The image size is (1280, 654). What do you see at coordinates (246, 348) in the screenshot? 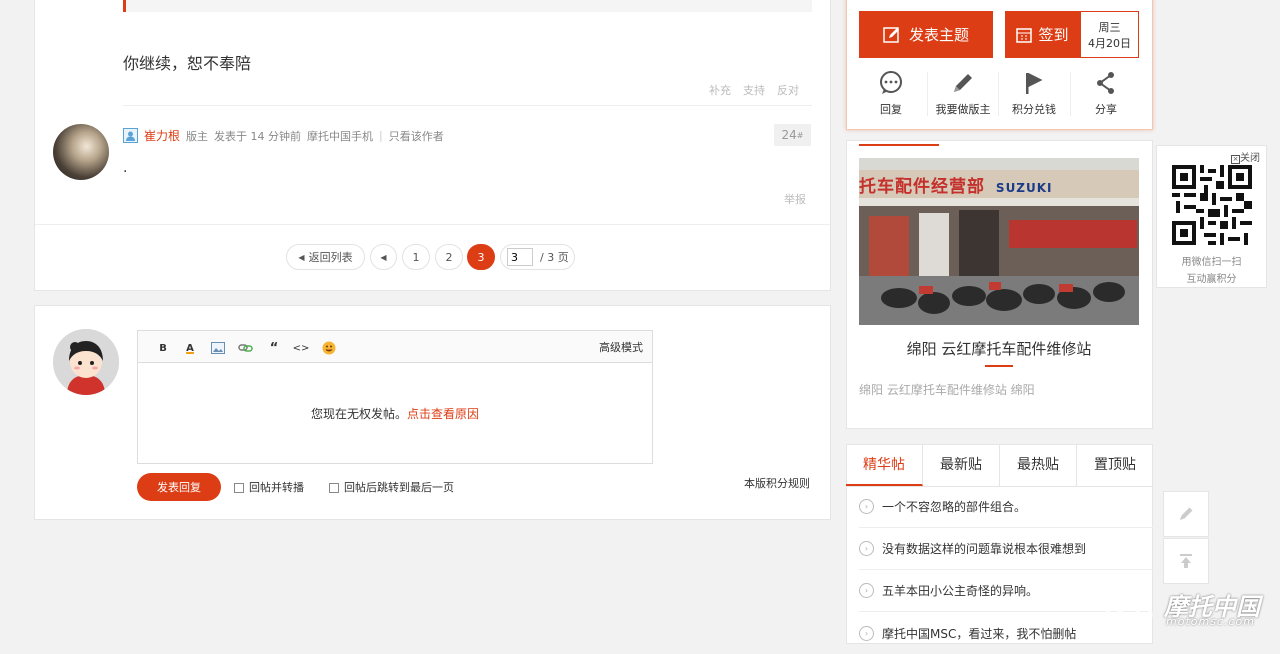
I see `link-icon` at bounding box center [246, 348].